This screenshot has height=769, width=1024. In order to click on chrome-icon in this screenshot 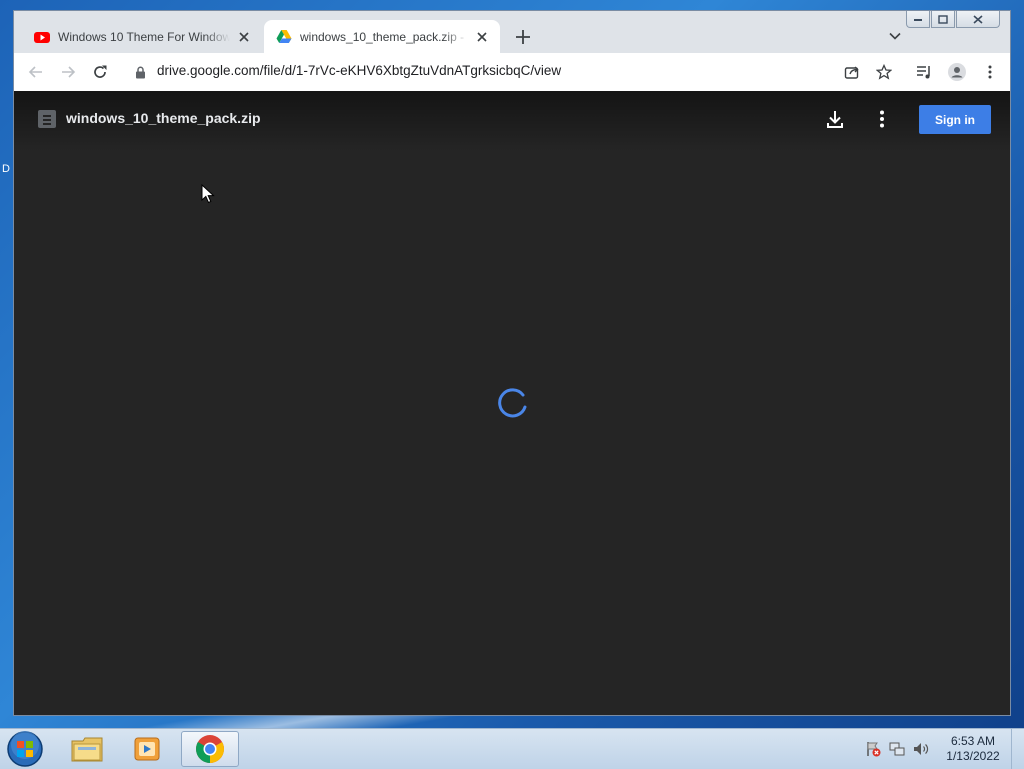, I will do `click(210, 749)`.